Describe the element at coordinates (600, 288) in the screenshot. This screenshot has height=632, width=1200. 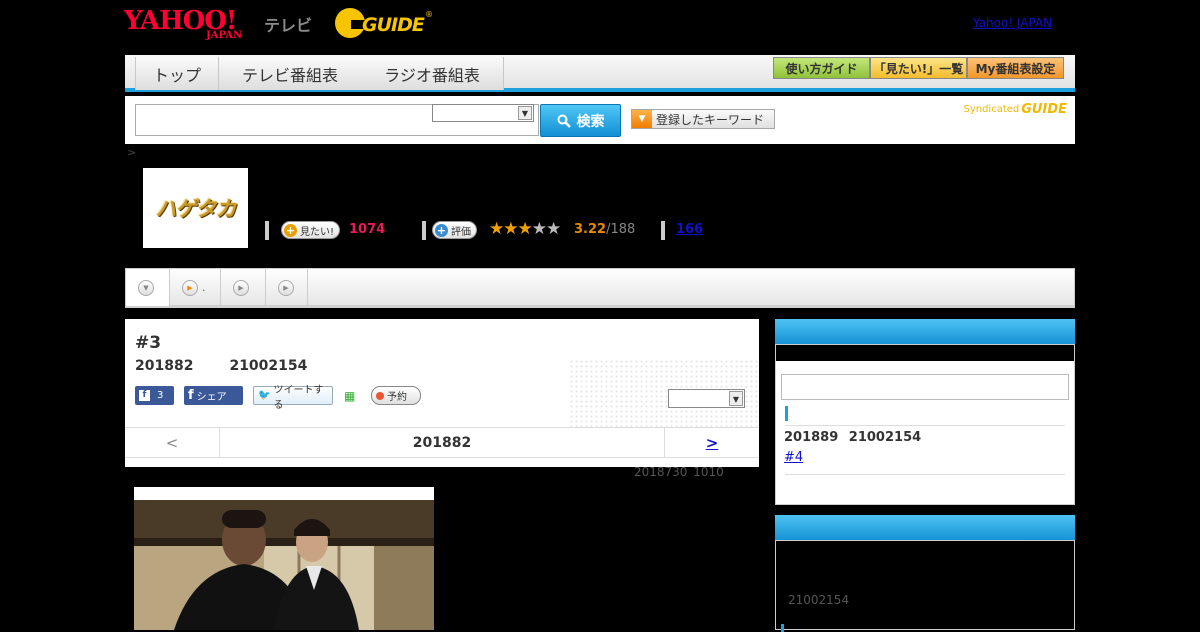
I see `program-tabs: ▼ ▶ . ▶ ▶` at that location.